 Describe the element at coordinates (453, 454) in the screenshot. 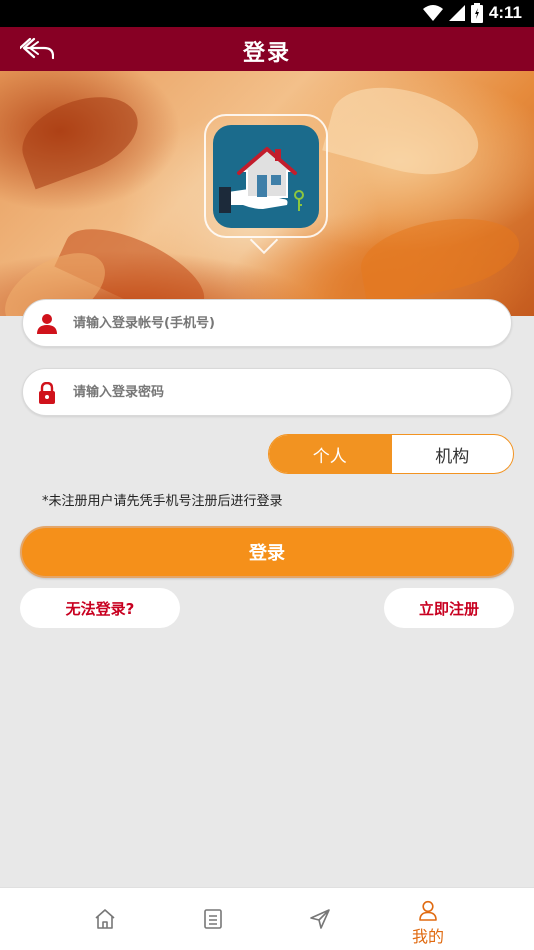

I see `toggle-option-institution: 机构` at that location.